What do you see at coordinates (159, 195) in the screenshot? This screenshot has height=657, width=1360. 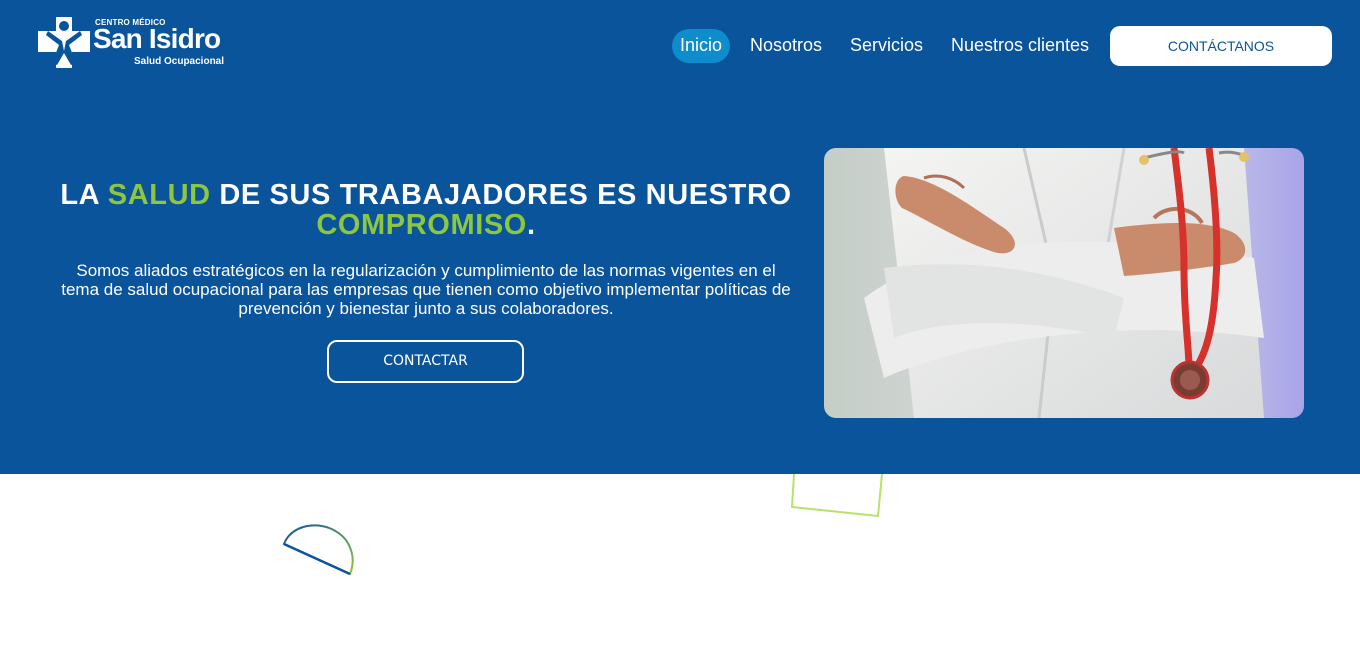 I see `headline-highlight-salud: SALUD` at bounding box center [159, 195].